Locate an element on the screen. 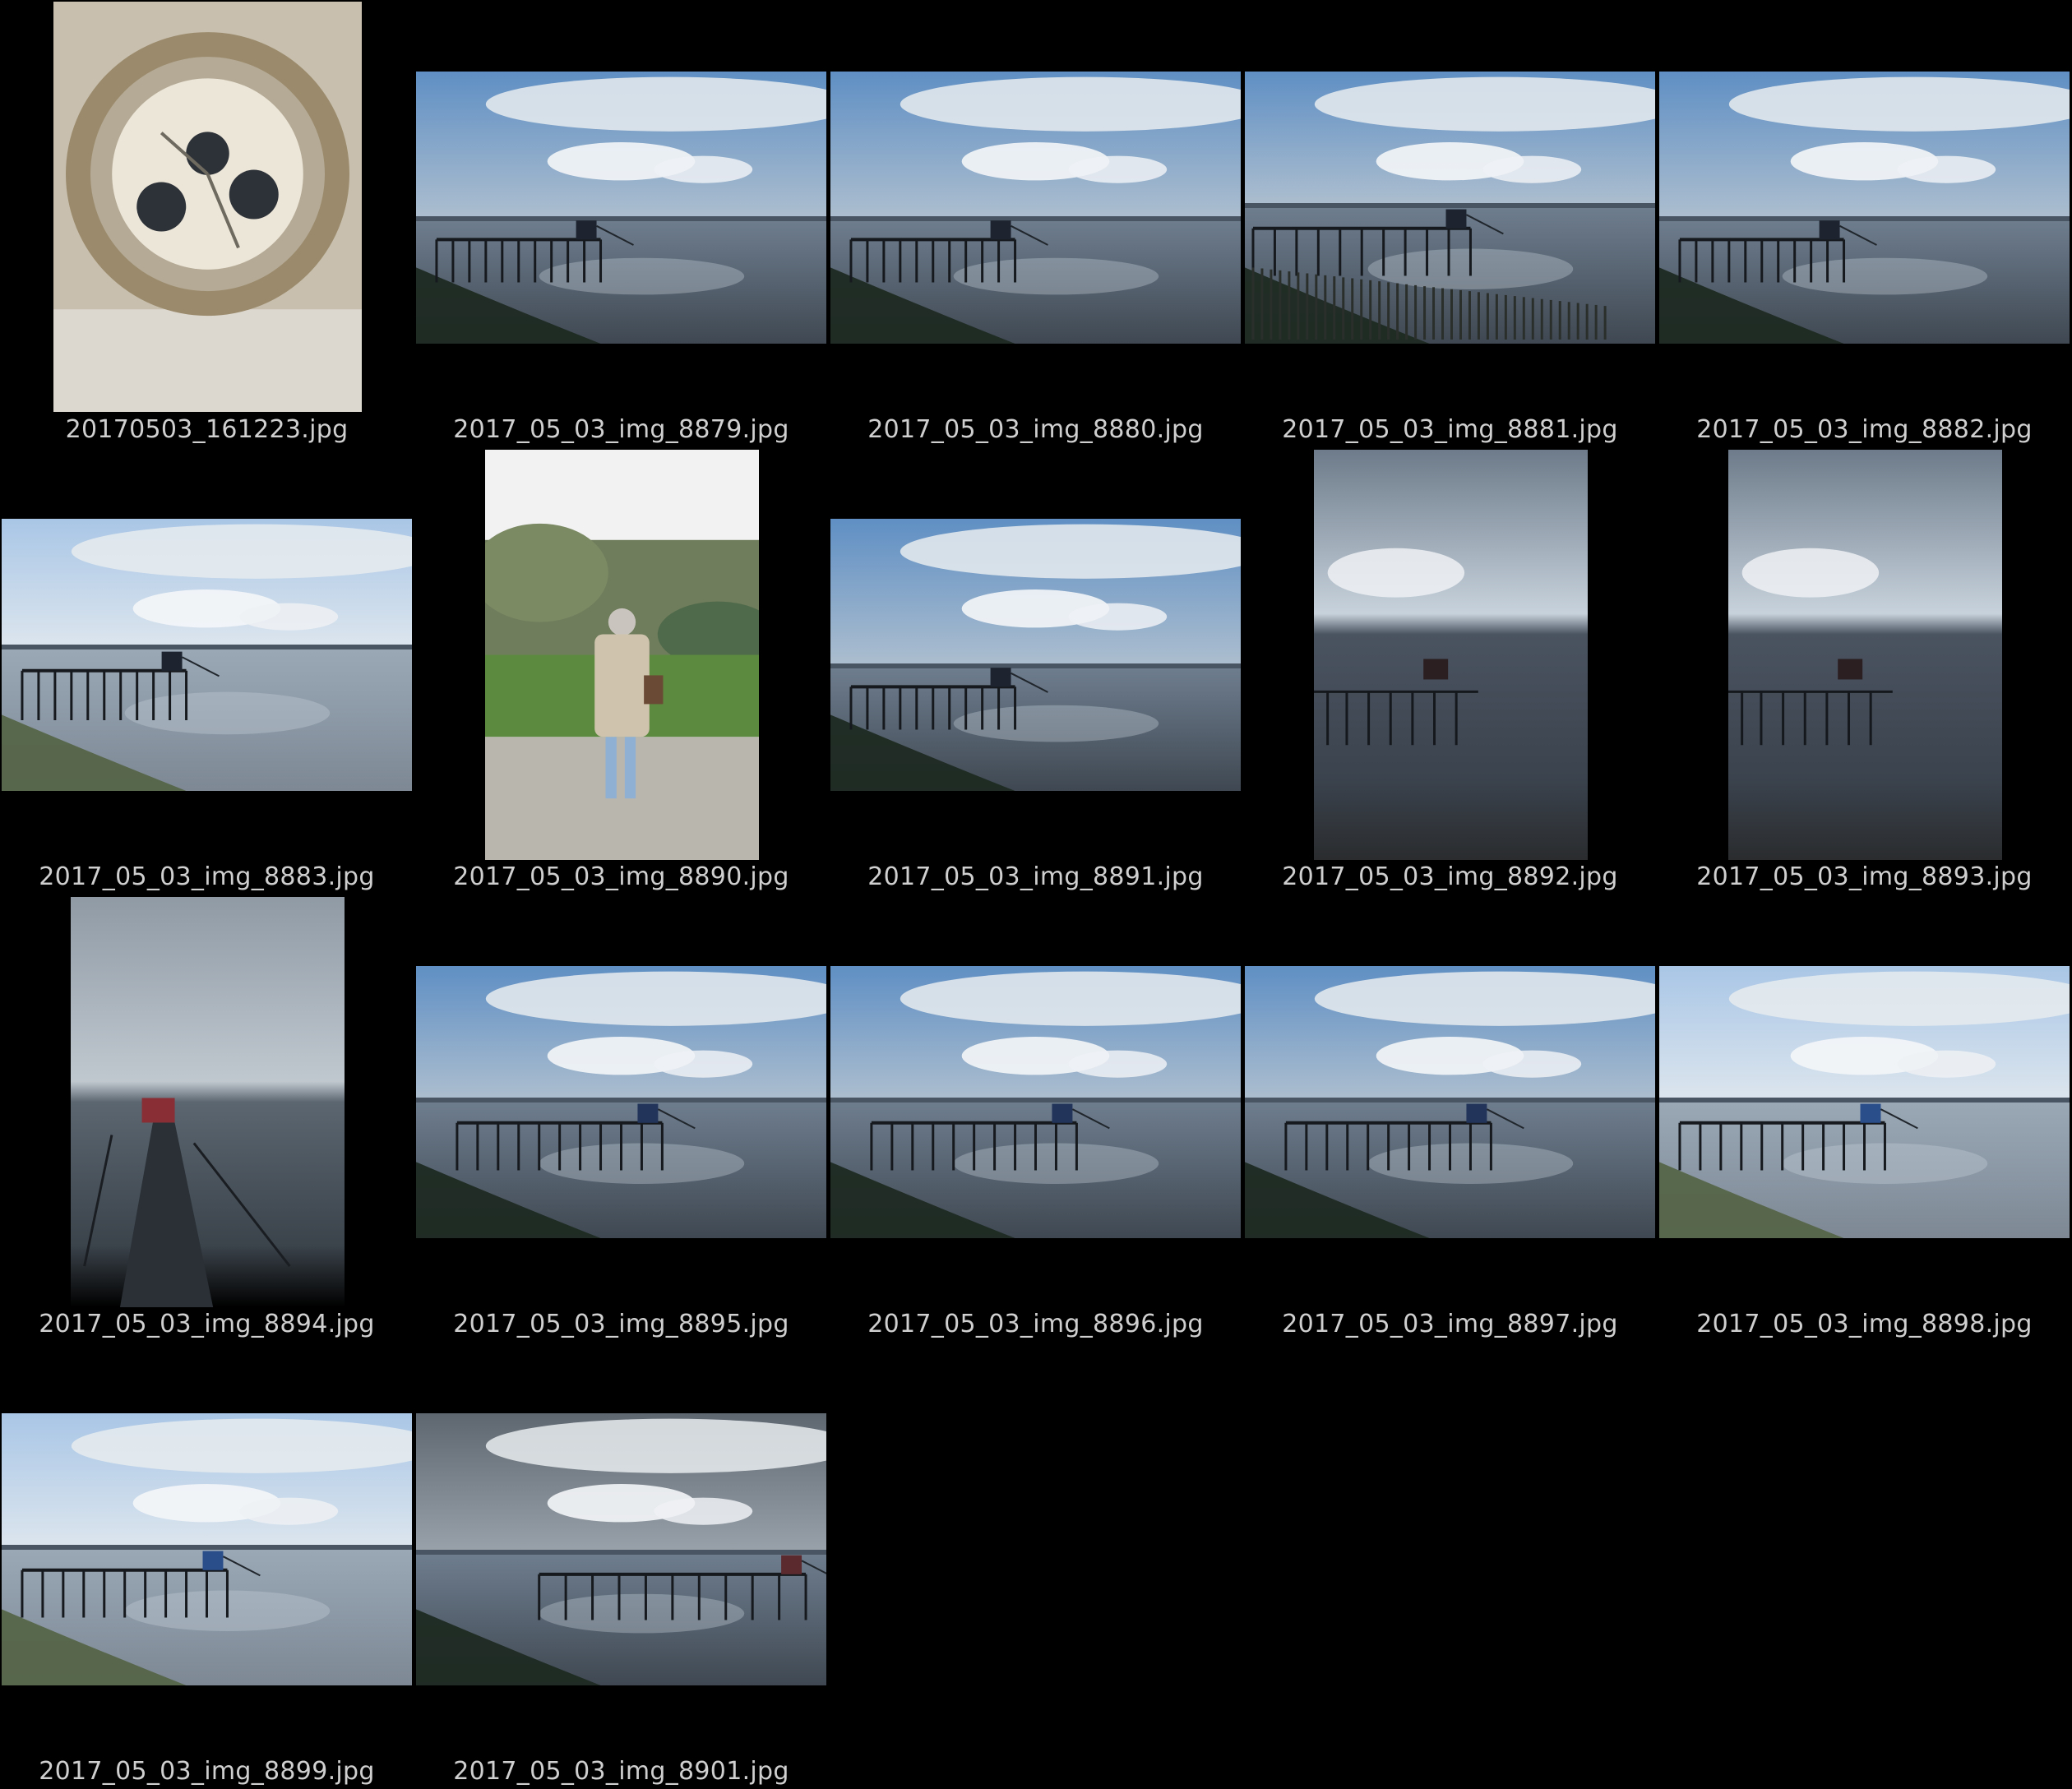 Image resolution: width=2072 pixels, height=1789 pixels. thumbnail-filename: 2017_05_03_img_8880.jpg is located at coordinates (1035, 429).